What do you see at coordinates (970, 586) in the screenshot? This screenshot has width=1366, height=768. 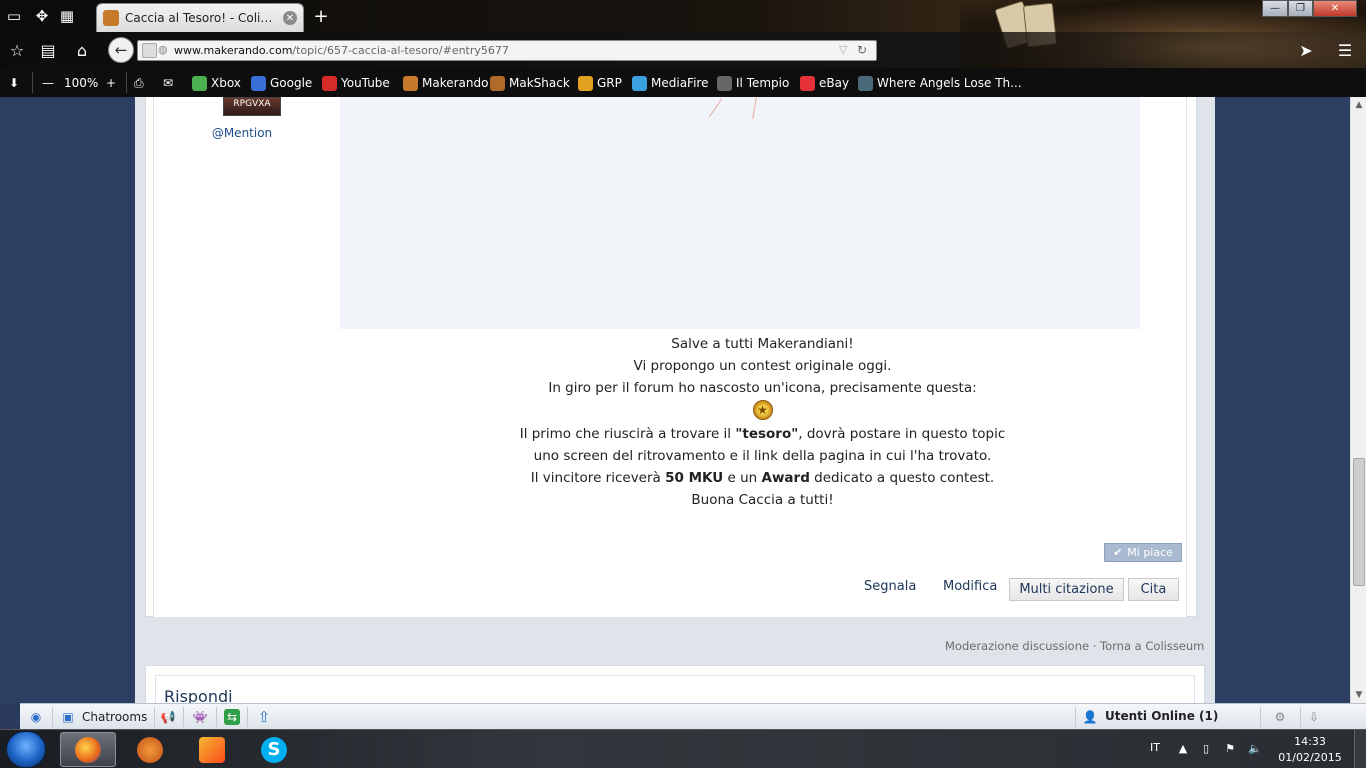 I see `edit-link: Modifica` at bounding box center [970, 586].